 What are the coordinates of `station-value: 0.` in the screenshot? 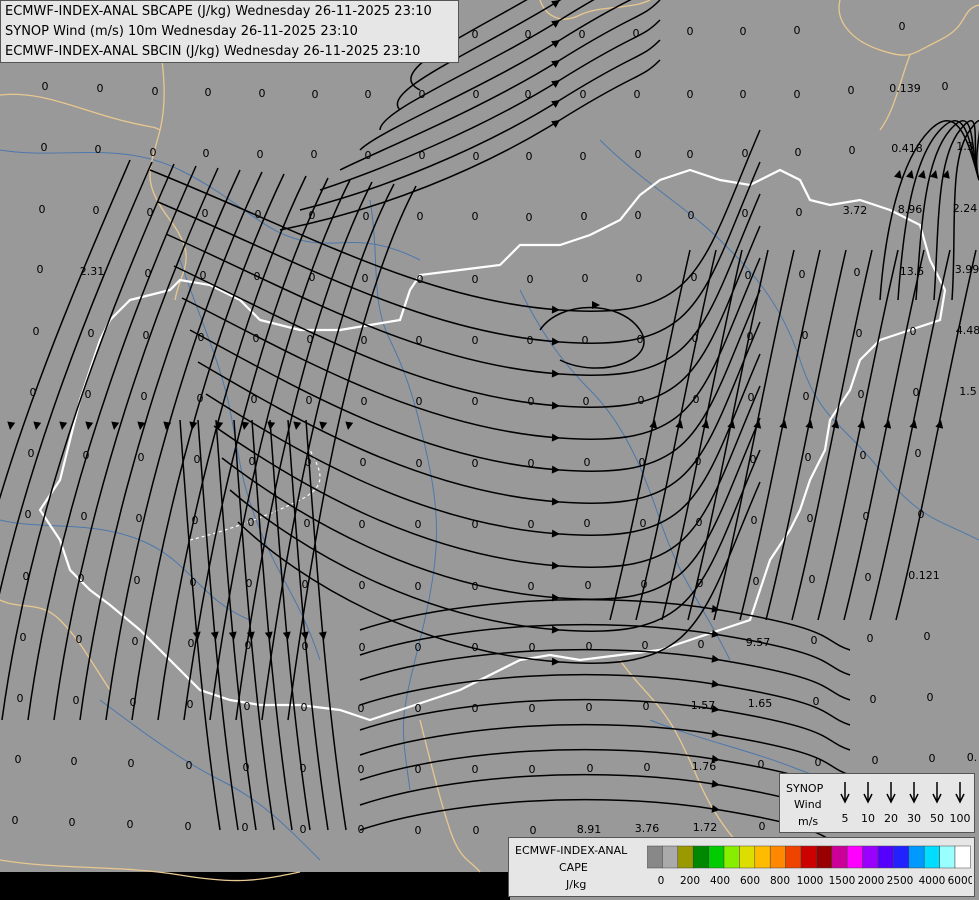 It's located at (972, 757).